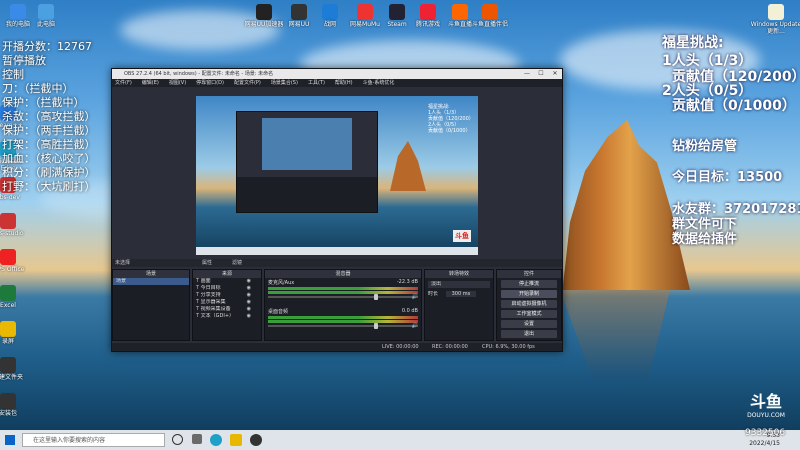  I want to click on transitions-dock-title: 转场特效, so click(459, 274).